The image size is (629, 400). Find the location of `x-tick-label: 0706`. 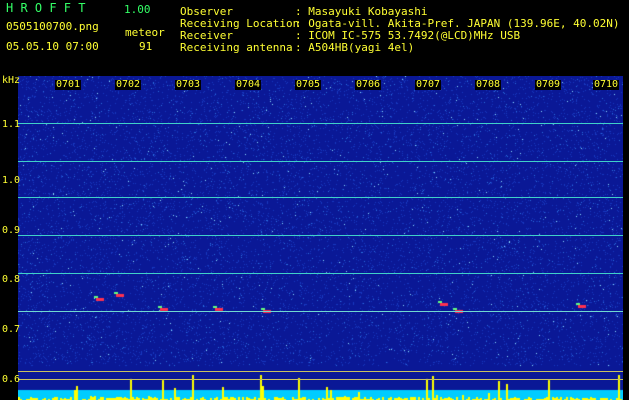

x-tick-label: 0706 is located at coordinates (368, 84).